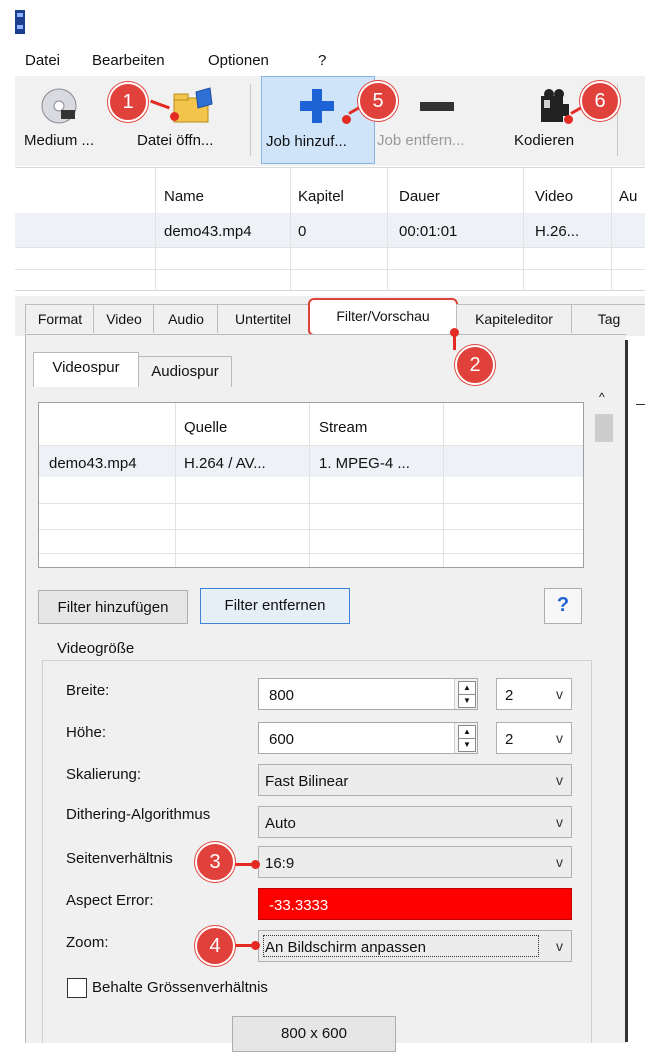  Describe the element at coordinates (104, 774) in the screenshot. I see `scaling-label: Skalierung:` at that location.